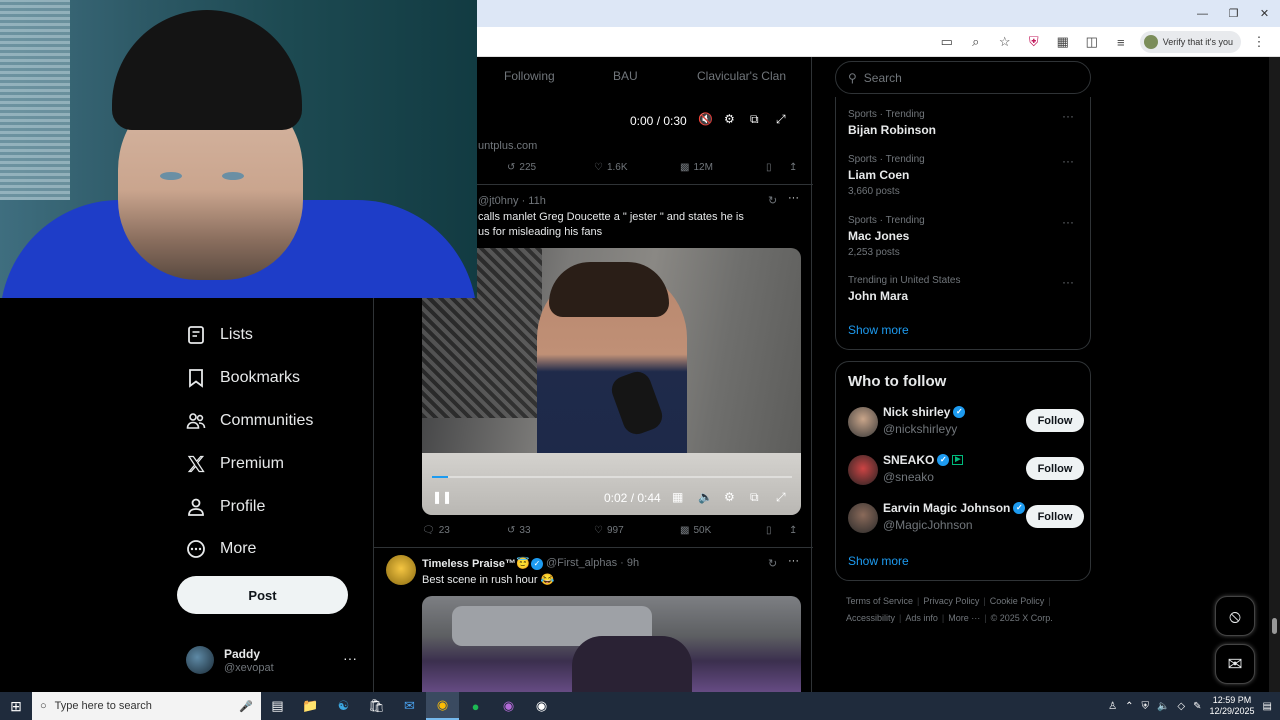 The image size is (1280, 720). Describe the element at coordinates (225, 507) in the screenshot. I see `nav-item-profile: Profile` at that location.